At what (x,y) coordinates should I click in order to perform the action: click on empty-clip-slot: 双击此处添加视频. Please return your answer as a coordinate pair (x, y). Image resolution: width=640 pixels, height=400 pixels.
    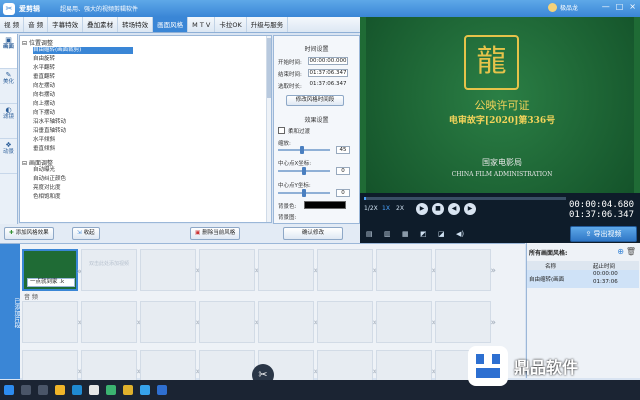
    Looking at the image, I should click on (109, 270).